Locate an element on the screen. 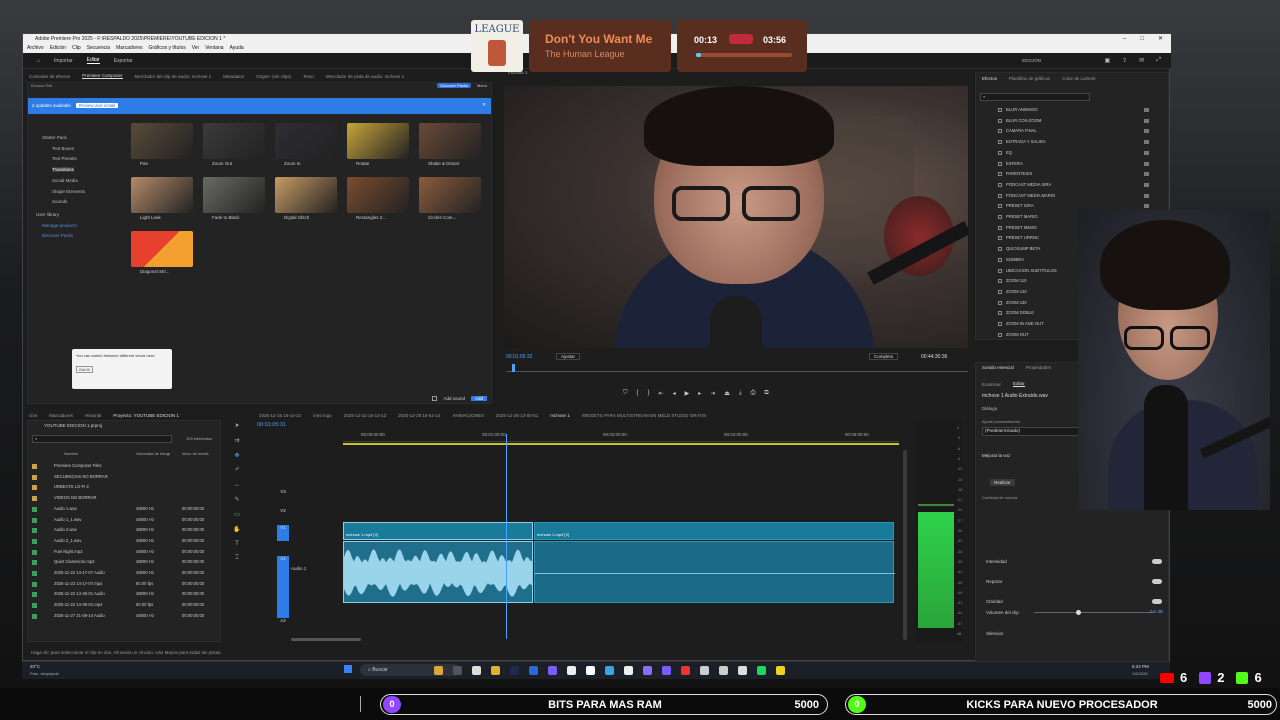 This screenshot has height=720, width=1280. hand-icon: ✋ is located at coordinates (236, 529).